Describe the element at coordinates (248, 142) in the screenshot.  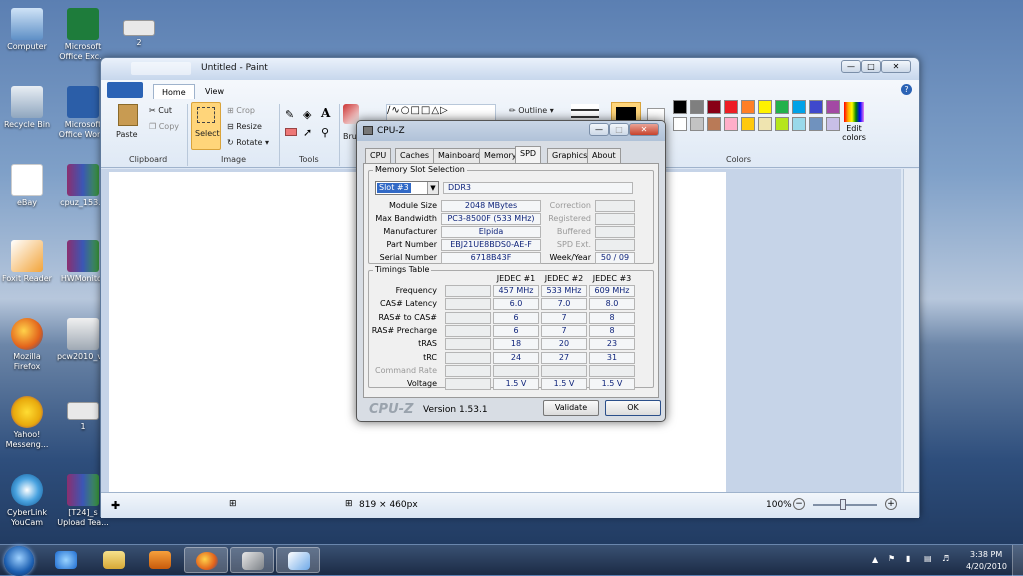
I see `rotate-button: ↻ Rotate ▾` at that location.